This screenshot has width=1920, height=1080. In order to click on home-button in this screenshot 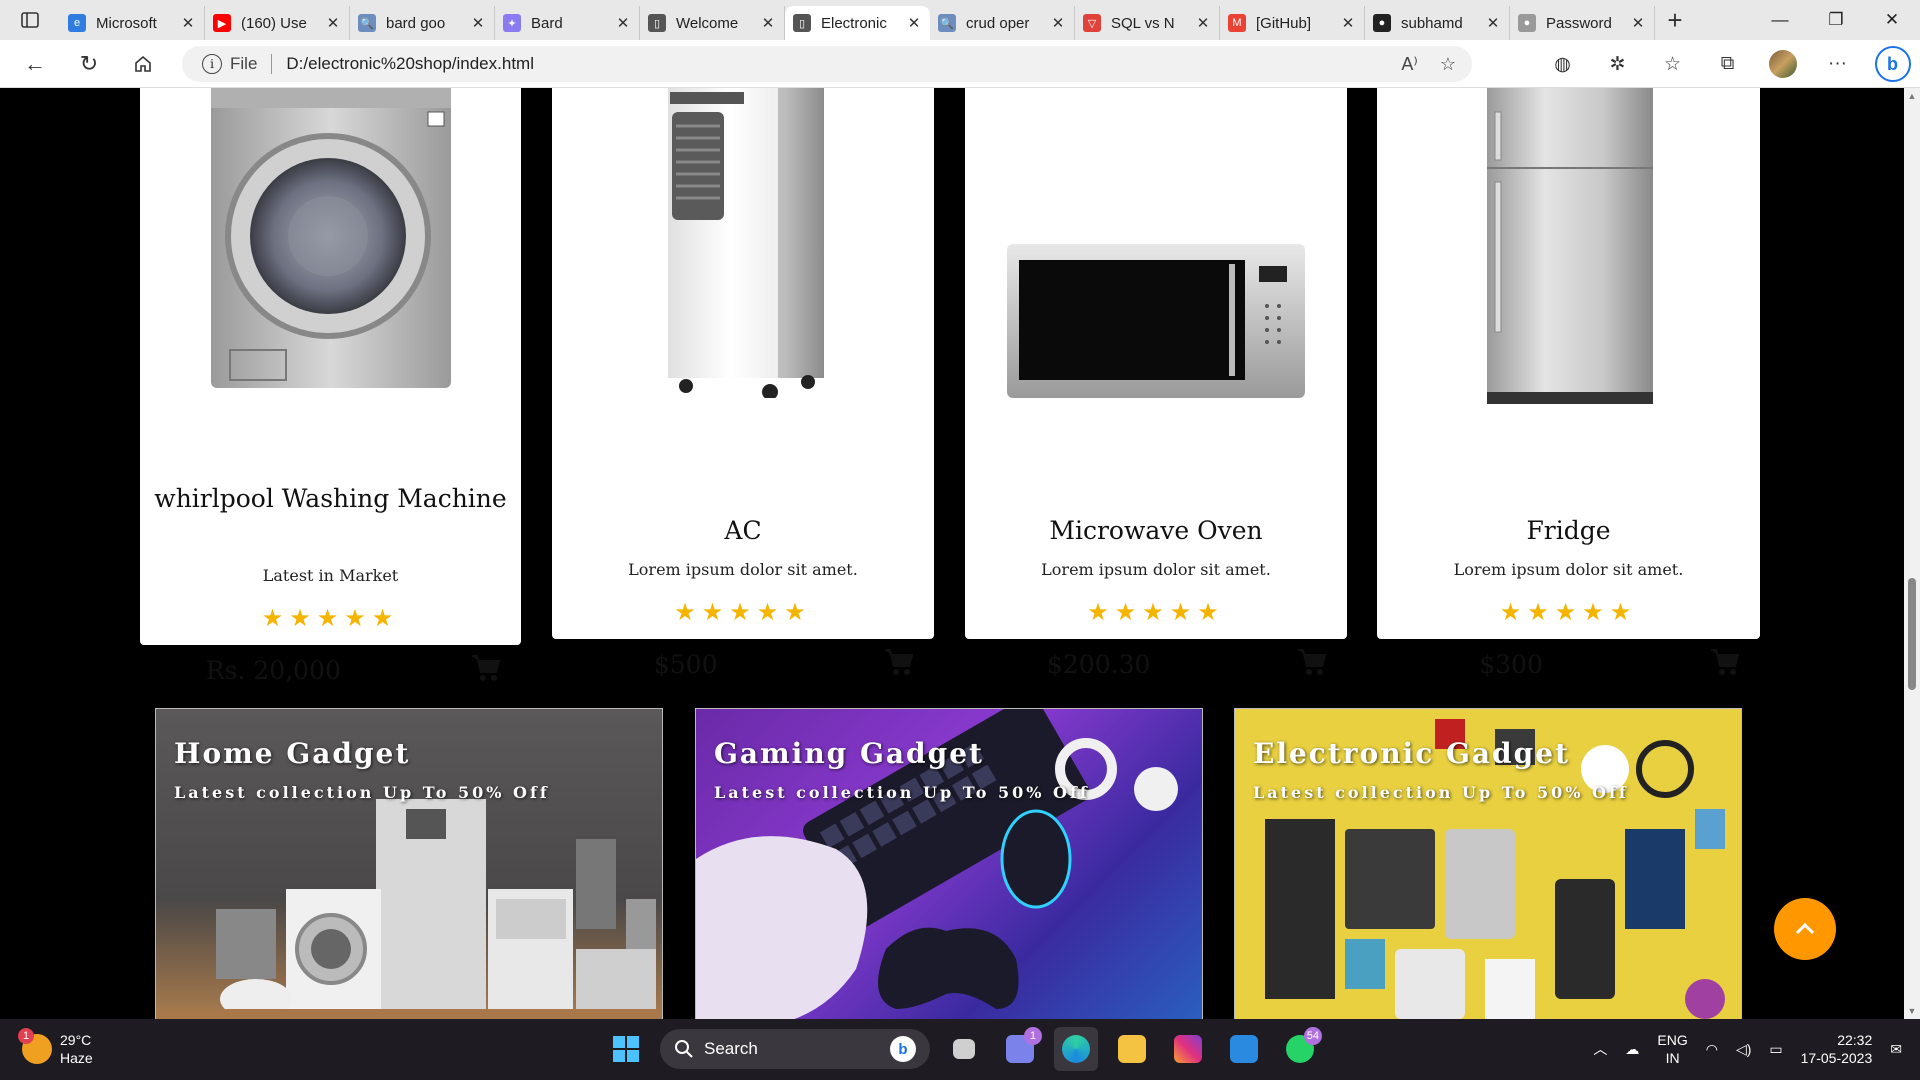, I will do `click(143, 64)`.